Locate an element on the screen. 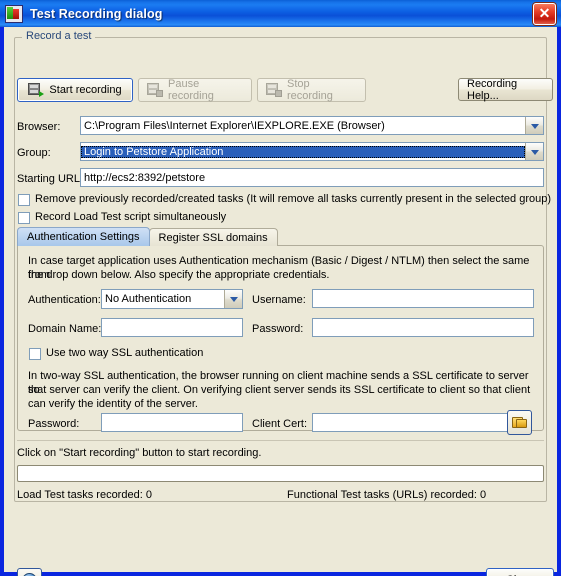  record-load-test-checkbox-row: Record Load Test script simultaneously is located at coordinates (122, 217).